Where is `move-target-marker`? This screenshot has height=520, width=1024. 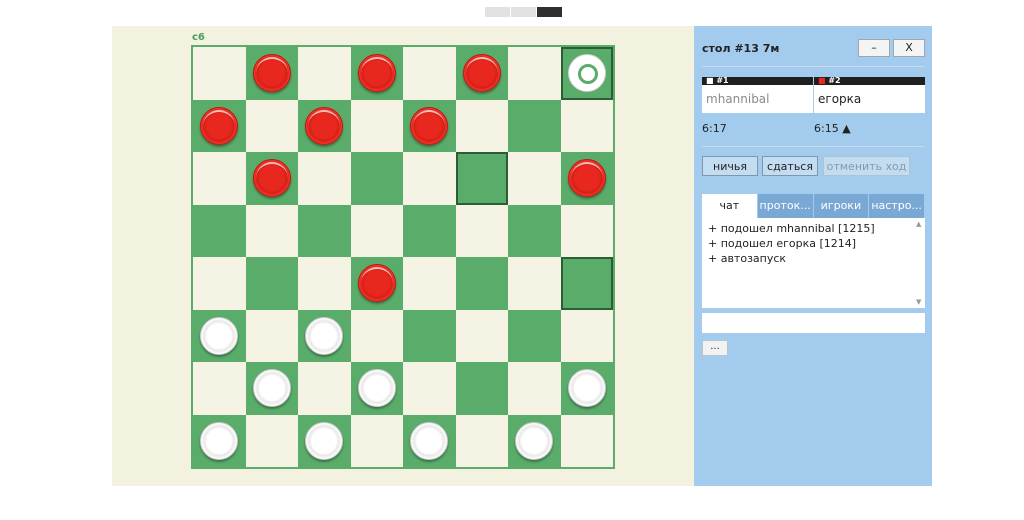
move-target-marker is located at coordinates (586, 73).